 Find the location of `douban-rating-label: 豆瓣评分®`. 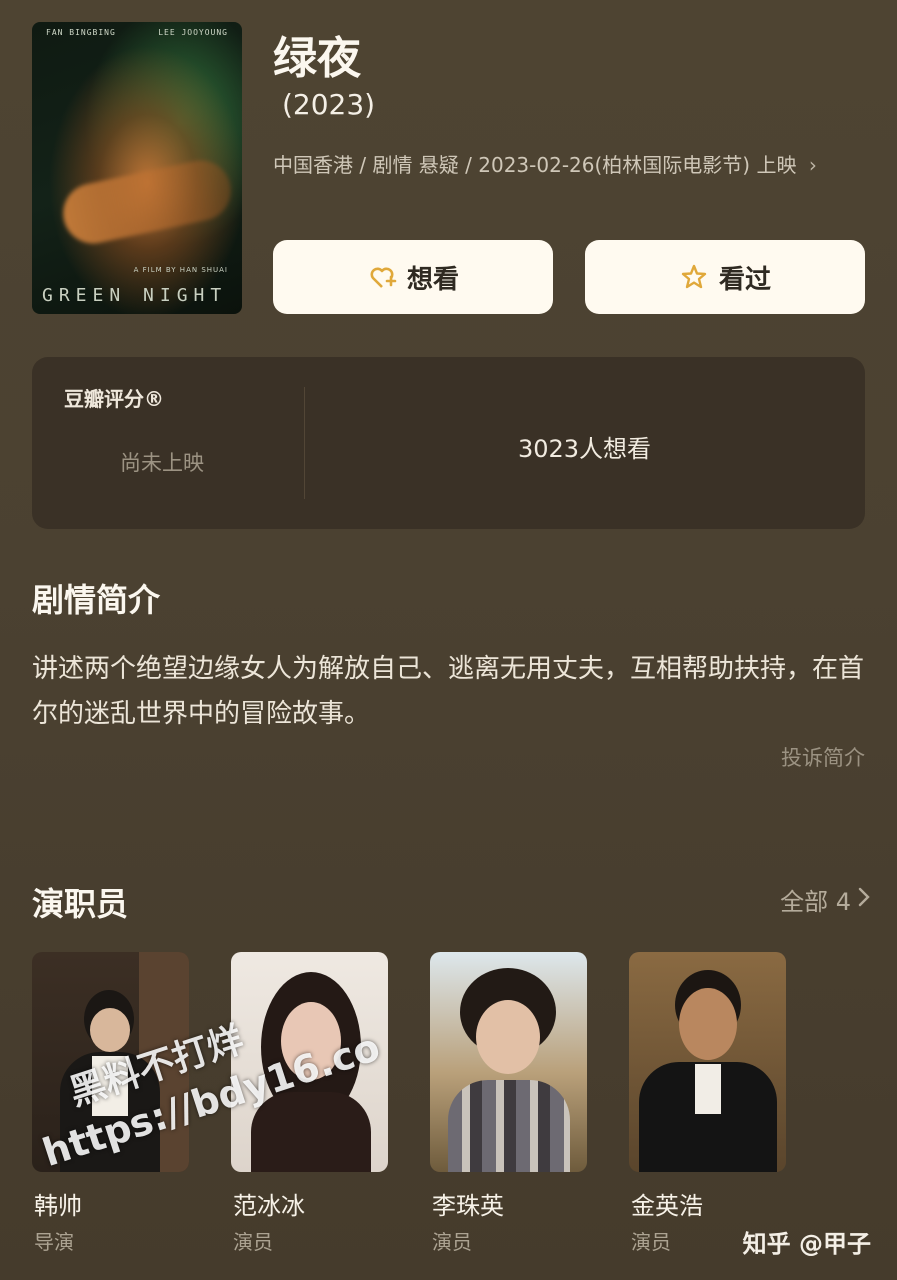

douban-rating-label: 豆瓣评分® is located at coordinates (114, 399).